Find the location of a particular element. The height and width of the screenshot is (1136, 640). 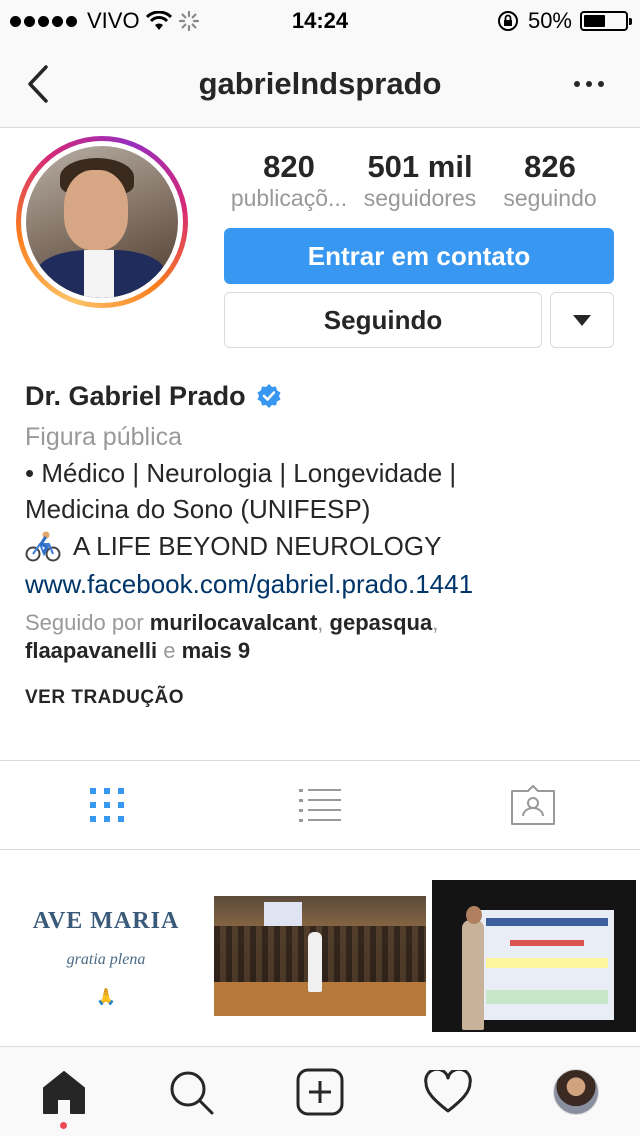

new-post-tab is located at coordinates (320, 1092).